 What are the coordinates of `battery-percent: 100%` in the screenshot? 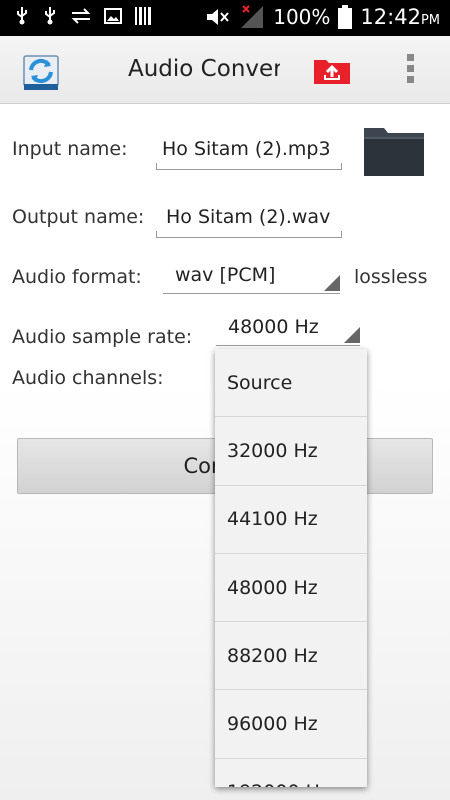 It's located at (302, 17).